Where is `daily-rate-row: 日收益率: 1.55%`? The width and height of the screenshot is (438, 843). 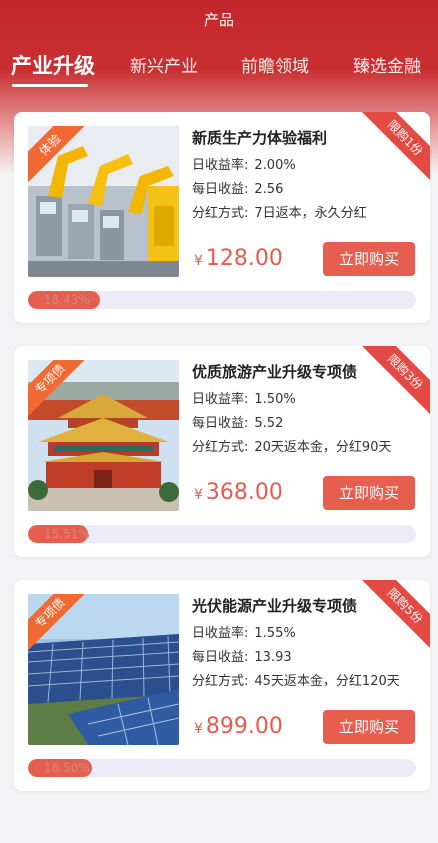 daily-rate-row: 日收益率: 1.55% is located at coordinates (247, 631).